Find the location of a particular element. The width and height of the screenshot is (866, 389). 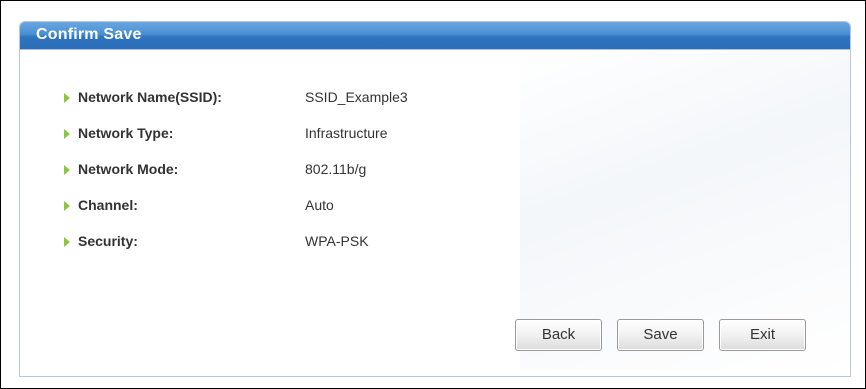

network-type-label: Network Type: is located at coordinates (126, 133).